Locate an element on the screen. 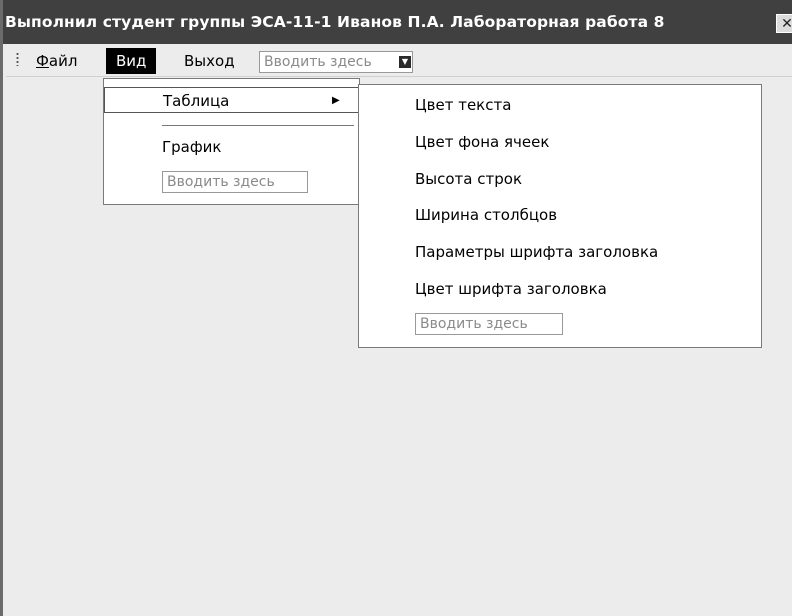  menu-separator is located at coordinates (258, 125).